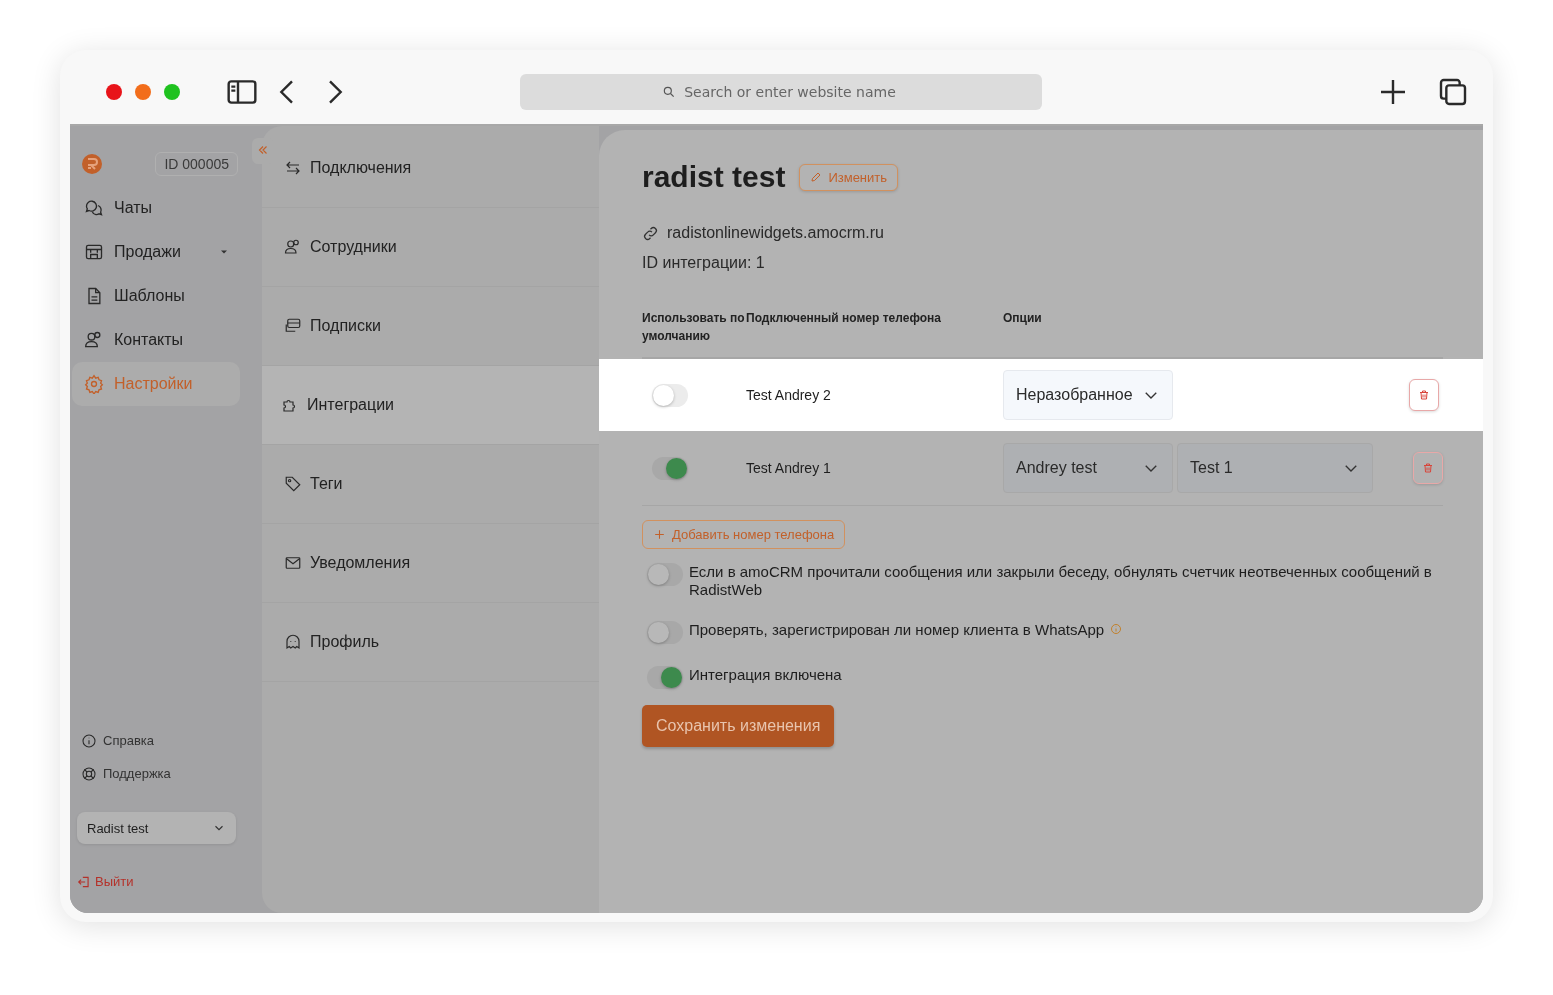  Describe the element at coordinates (166, 740) in the screenshot. I see `help-link: Справка` at that location.